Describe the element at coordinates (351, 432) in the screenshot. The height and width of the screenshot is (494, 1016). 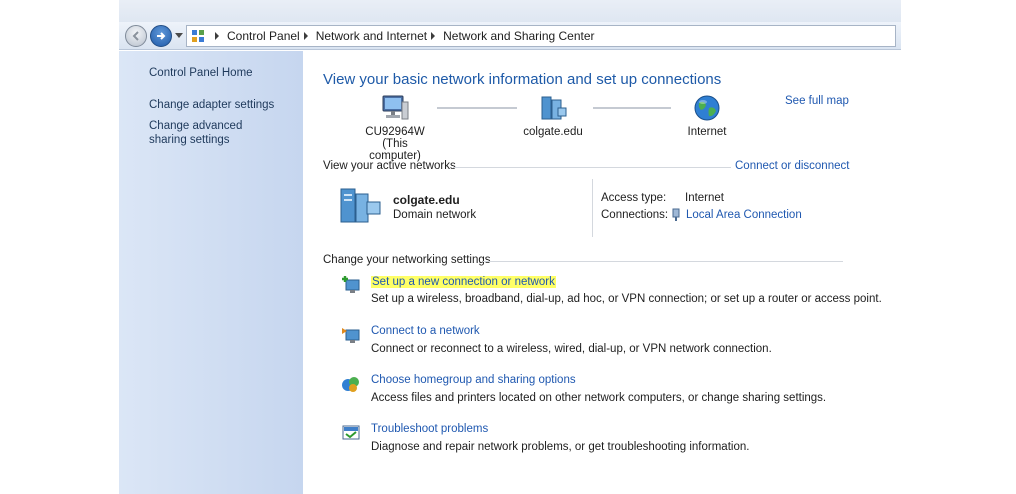
I see `troubleshoot-icon` at that location.